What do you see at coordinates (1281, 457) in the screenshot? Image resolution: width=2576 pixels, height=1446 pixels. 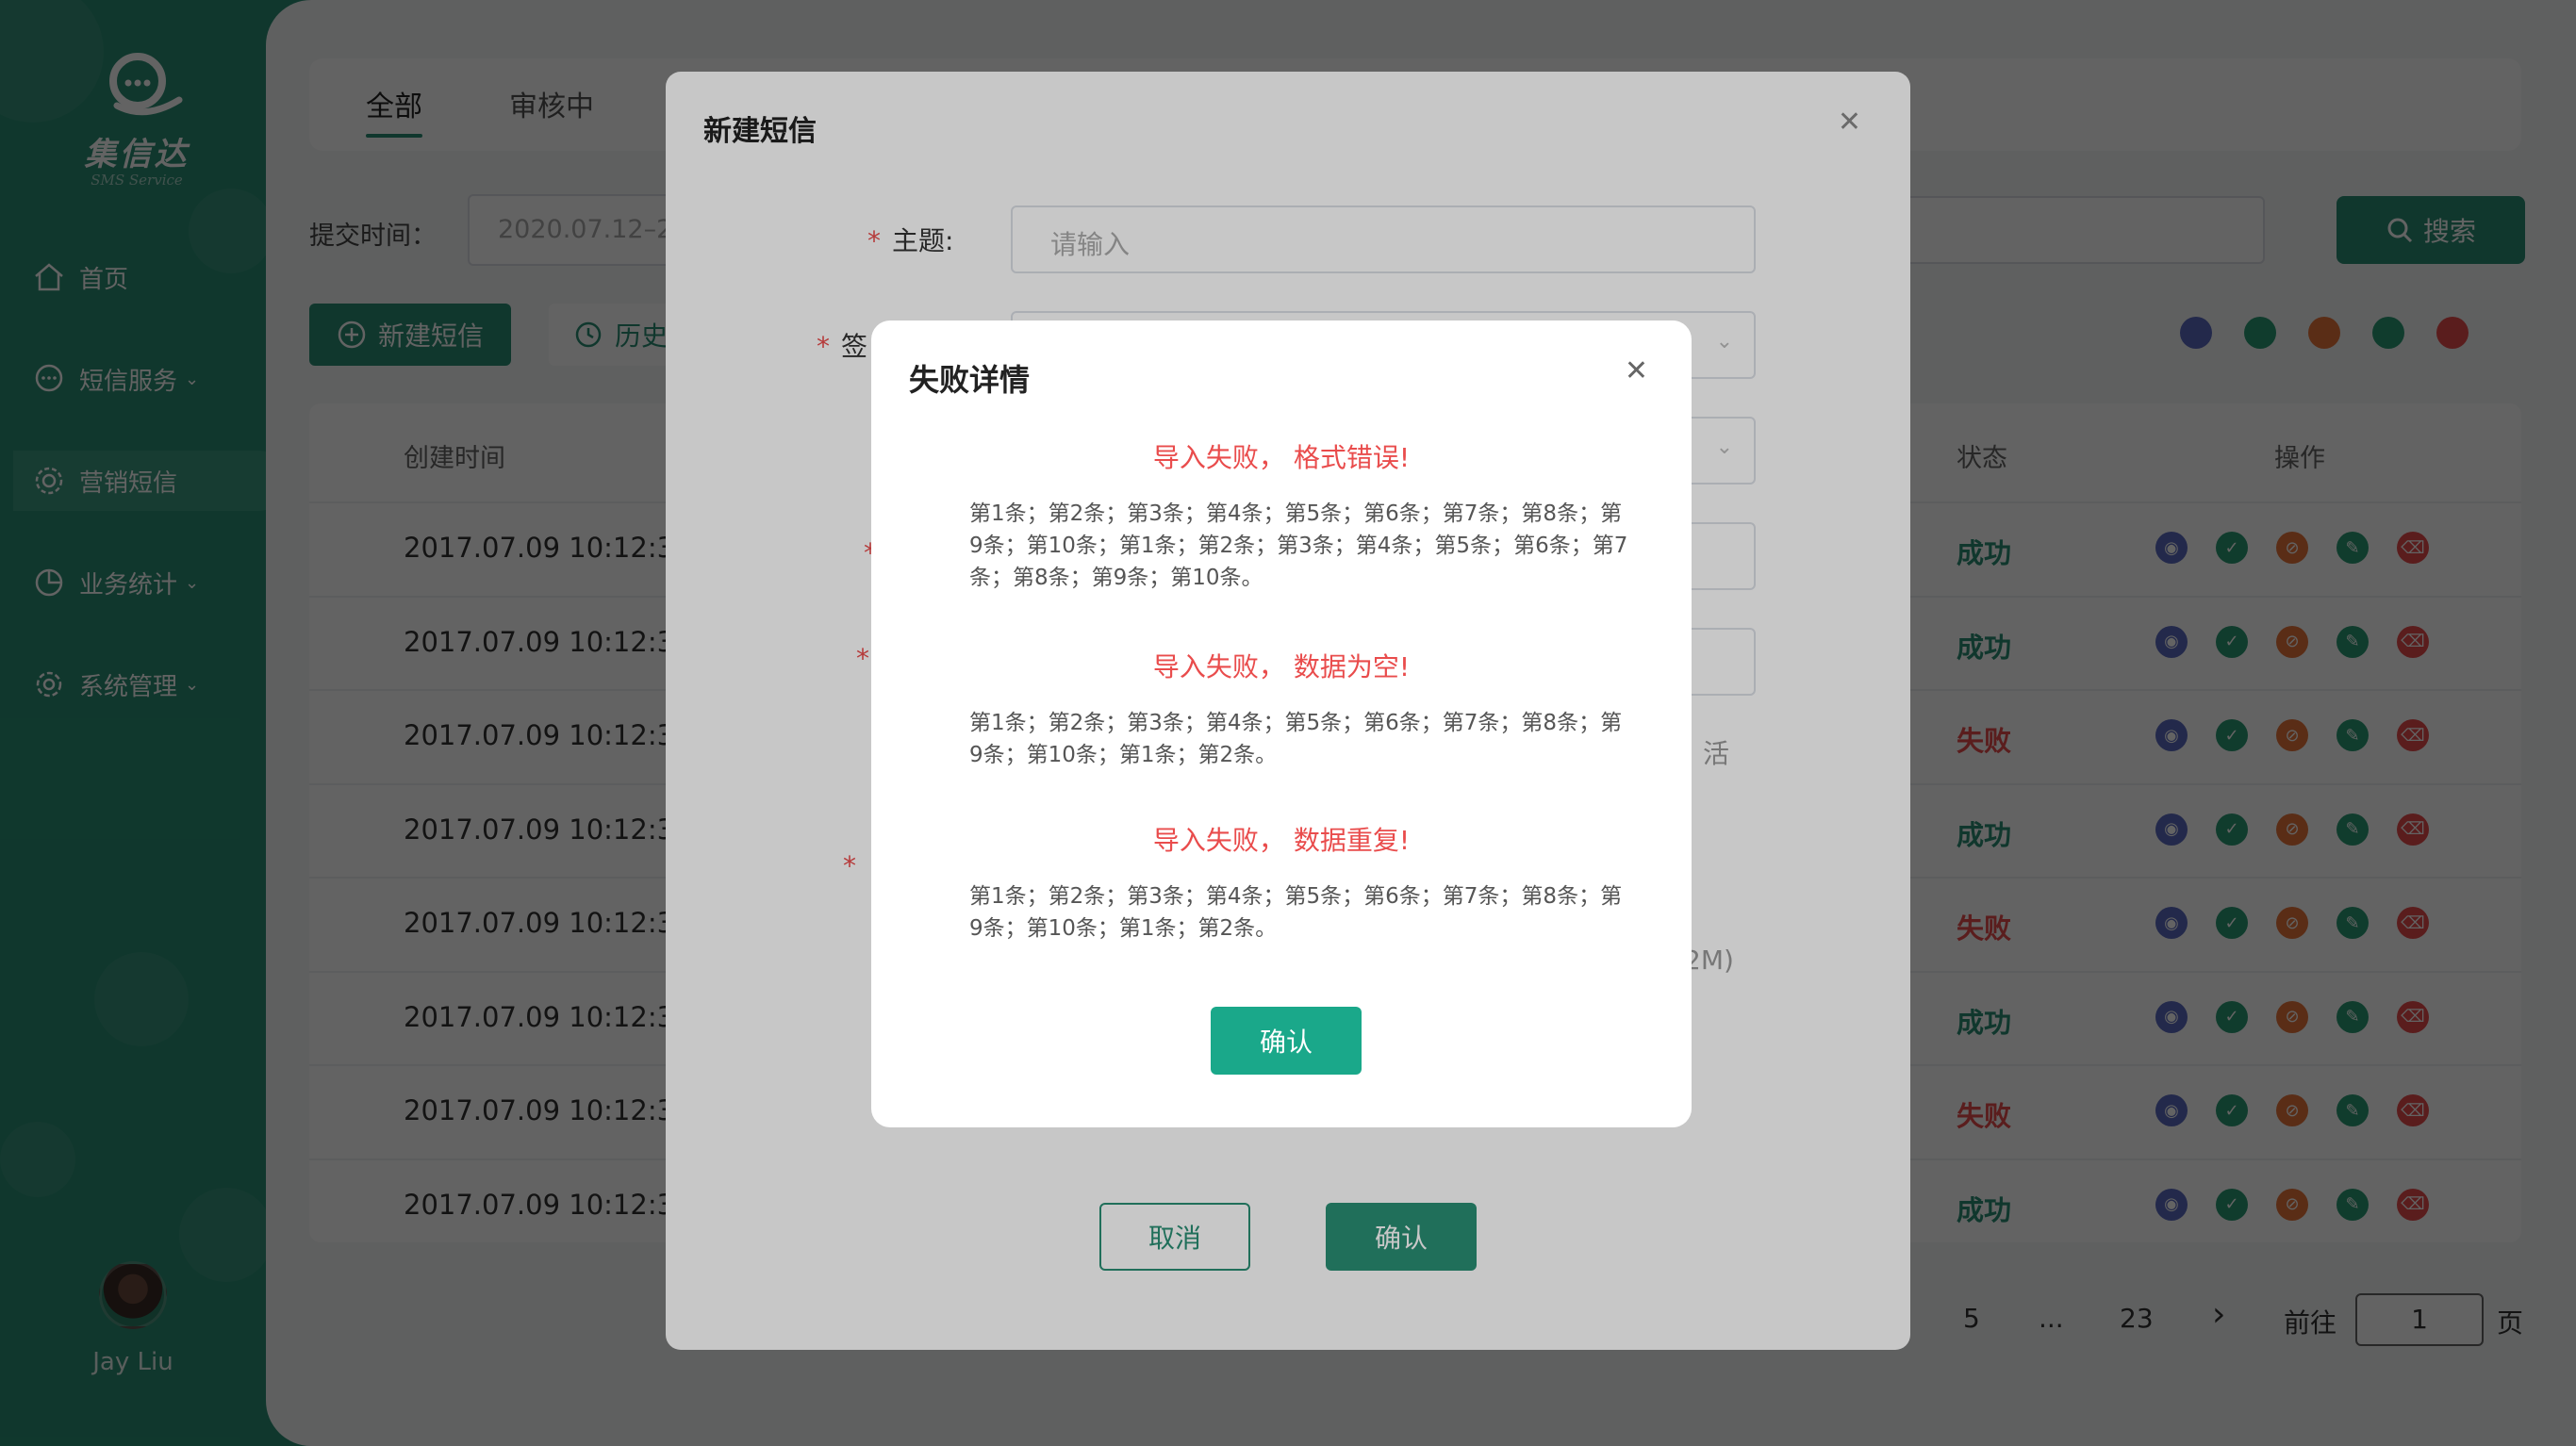 I see `format-error-title: 导入失败， 格式错误!` at bounding box center [1281, 457].